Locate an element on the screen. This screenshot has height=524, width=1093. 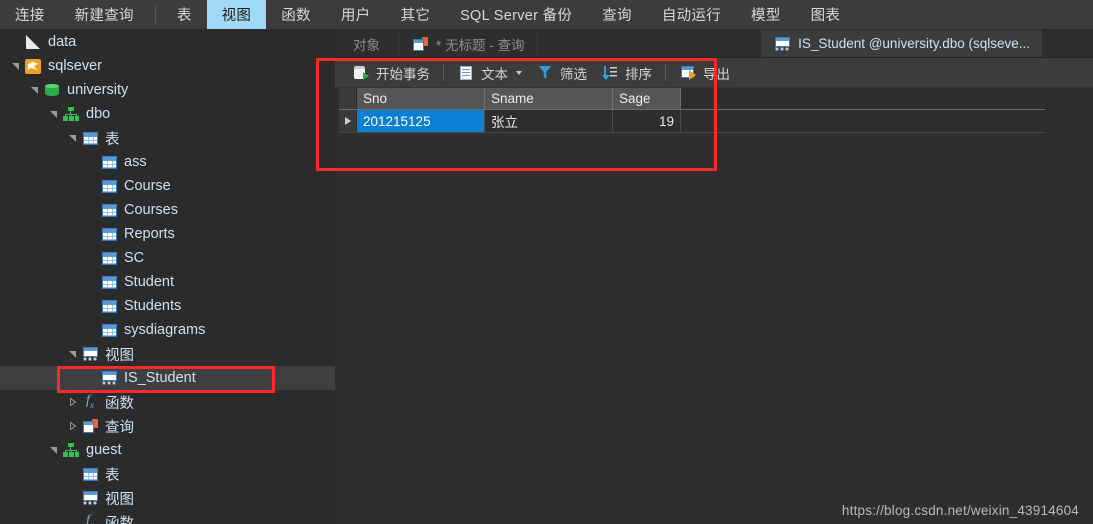
editor-tab-label: * 无标题 - 查询 is located at coordinates (480, 45).